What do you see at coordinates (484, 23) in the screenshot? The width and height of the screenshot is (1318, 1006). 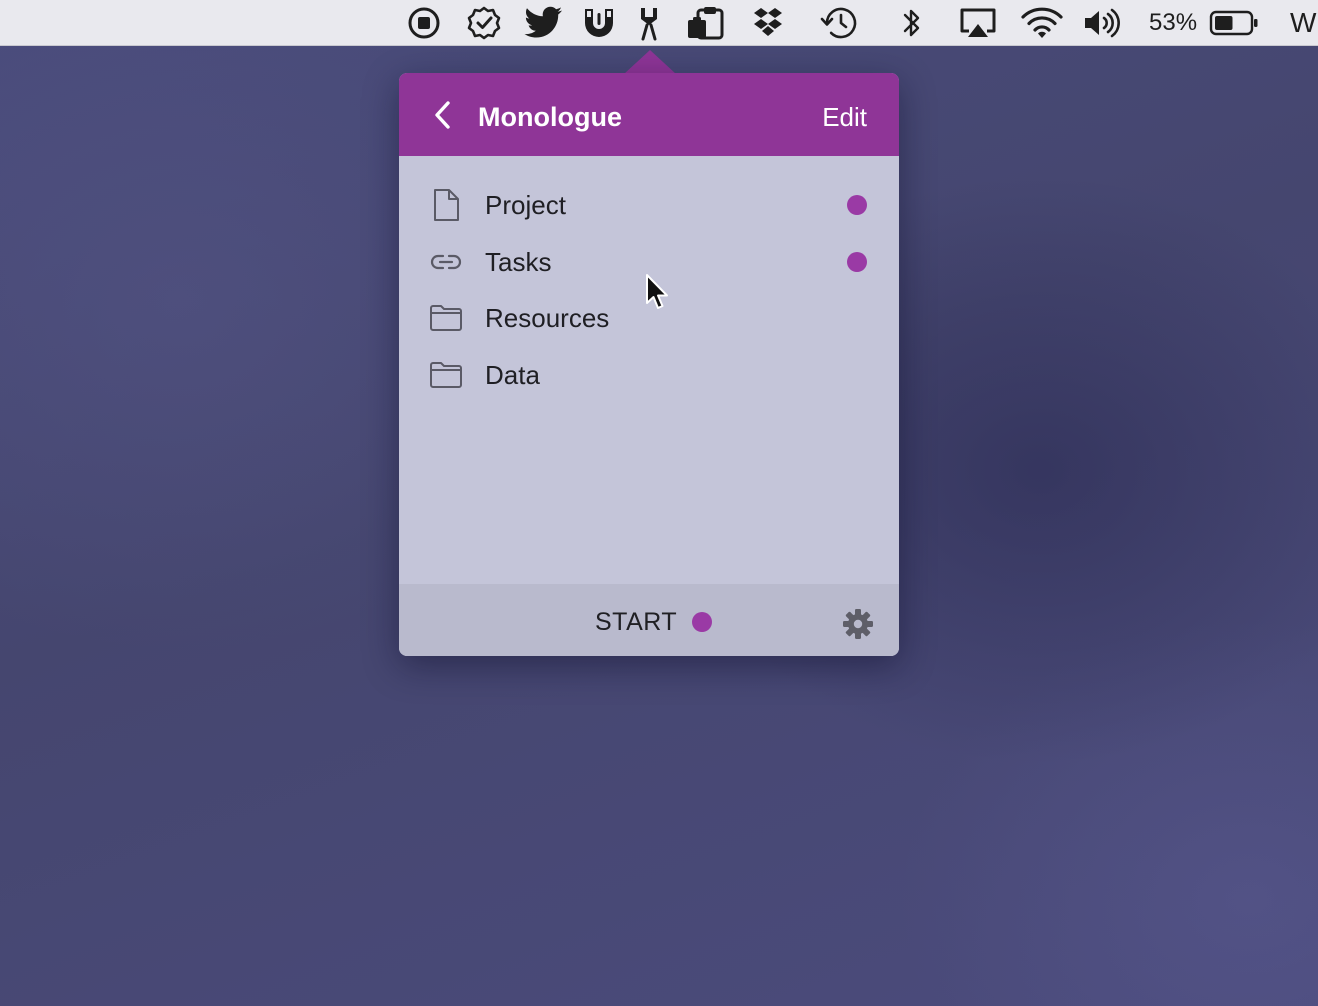 I see `checkmark-badge-icon` at bounding box center [484, 23].